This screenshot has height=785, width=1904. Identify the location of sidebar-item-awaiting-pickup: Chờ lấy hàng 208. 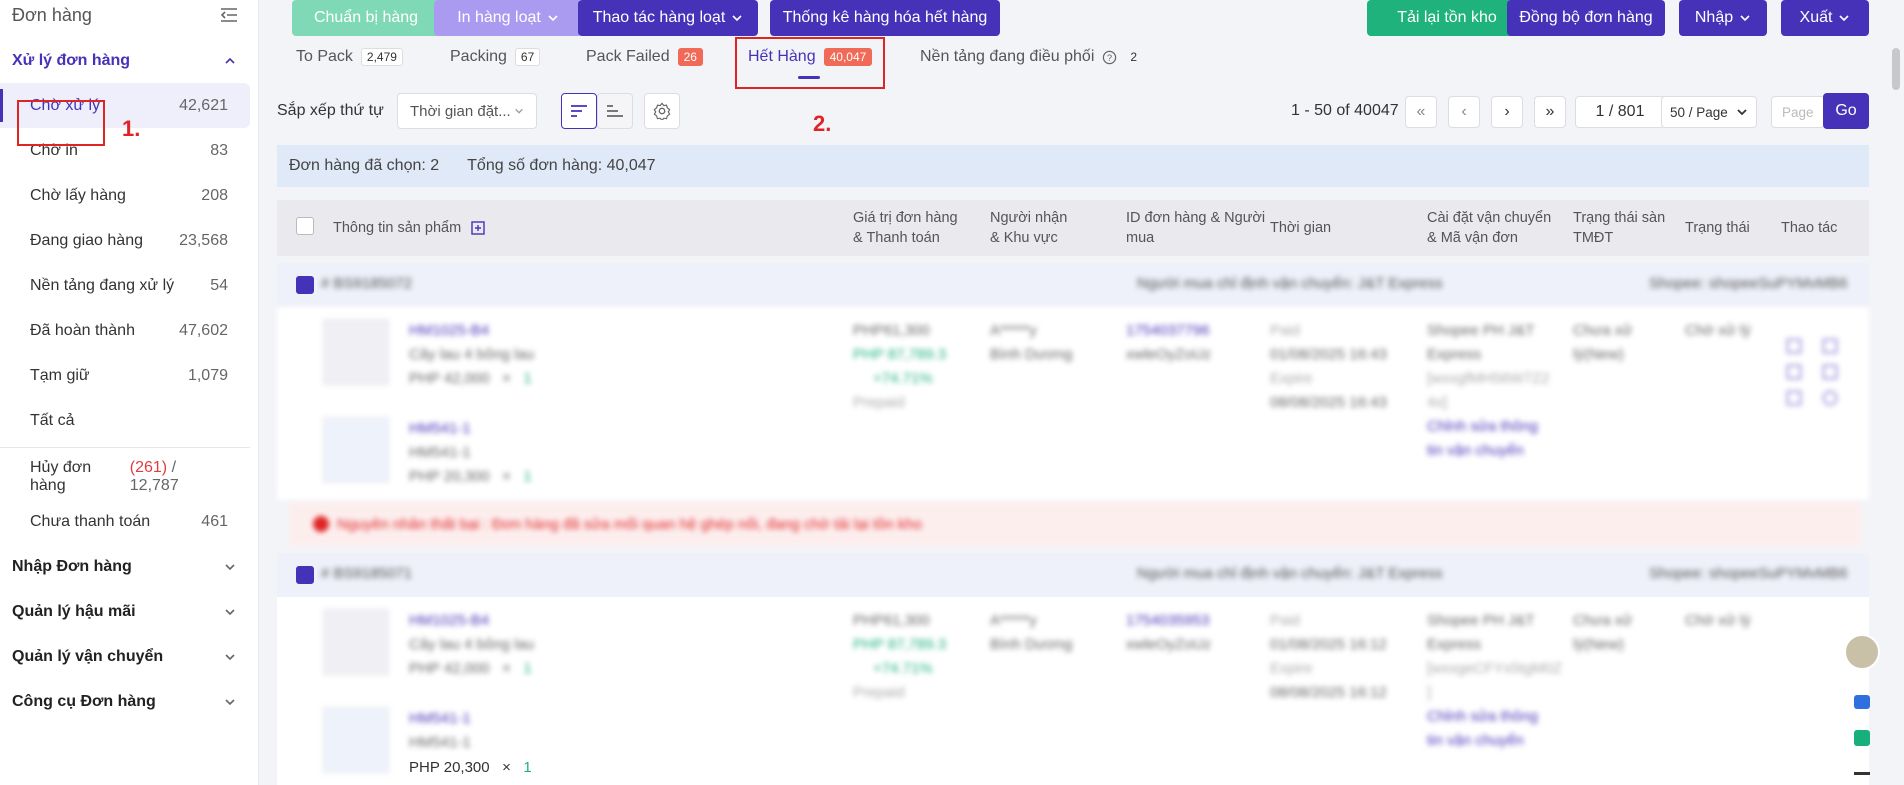
(125, 195).